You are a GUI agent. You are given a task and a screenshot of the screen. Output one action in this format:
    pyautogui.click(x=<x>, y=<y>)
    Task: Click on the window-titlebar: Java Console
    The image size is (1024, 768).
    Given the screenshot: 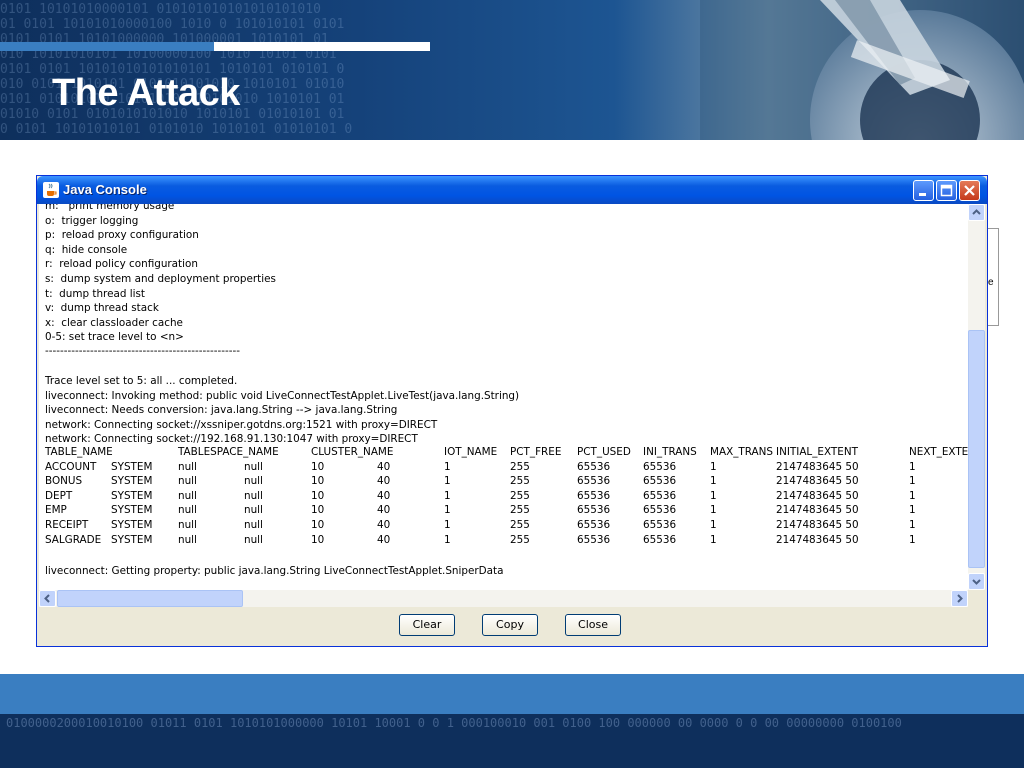 What is the action you would take?
    pyautogui.click(x=512, y=190)
    